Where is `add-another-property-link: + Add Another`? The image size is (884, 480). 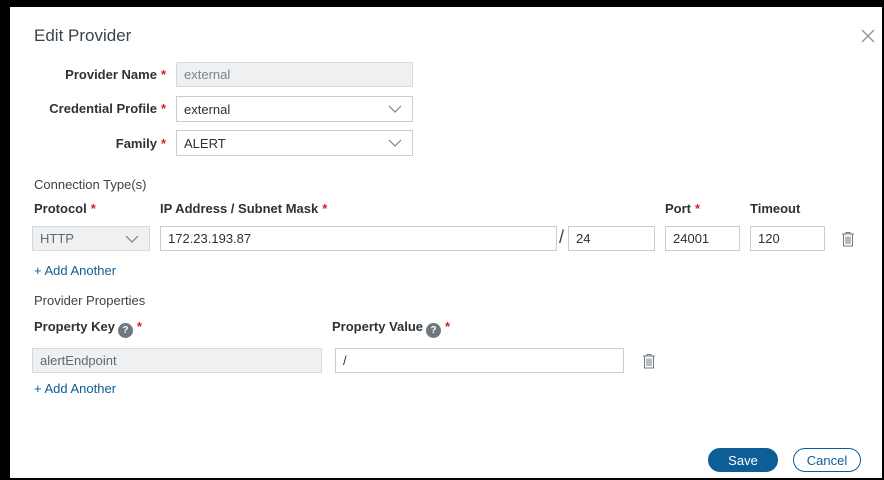
add-another-property-link: + Add Another is located at coordinates (75, 388).